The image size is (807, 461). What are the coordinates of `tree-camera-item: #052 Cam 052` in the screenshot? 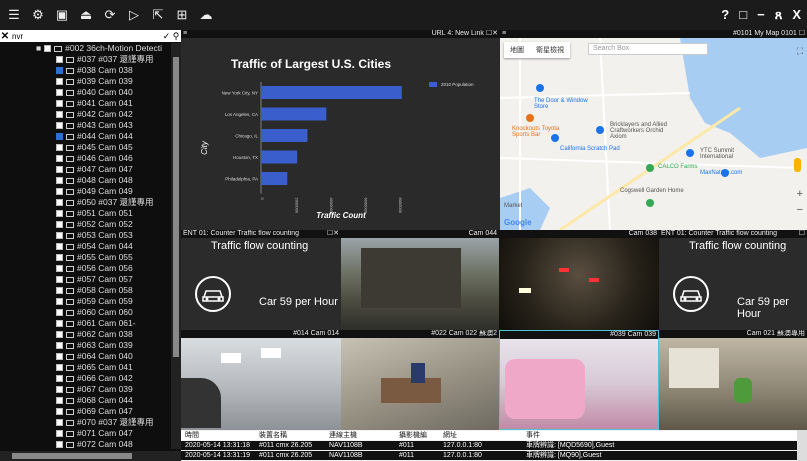 It's located at (85, 224).